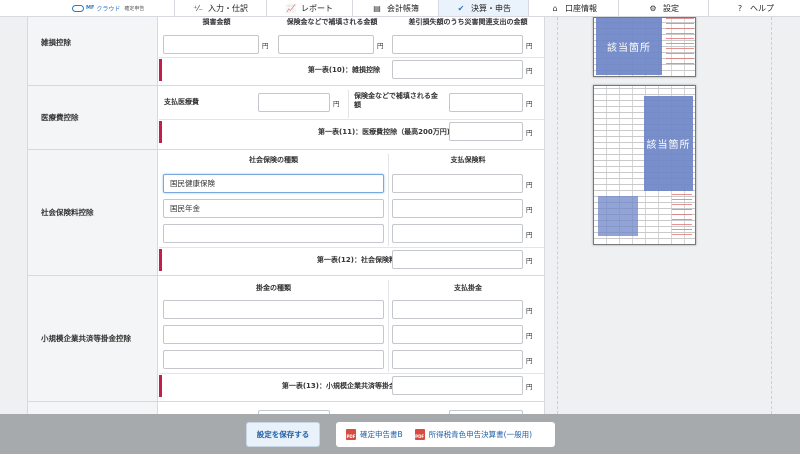 The height and width of the screenshot is (454, 800). Describe the element at coordinates (457, 259) in the screenshot. I see `social-total-input` at that location.